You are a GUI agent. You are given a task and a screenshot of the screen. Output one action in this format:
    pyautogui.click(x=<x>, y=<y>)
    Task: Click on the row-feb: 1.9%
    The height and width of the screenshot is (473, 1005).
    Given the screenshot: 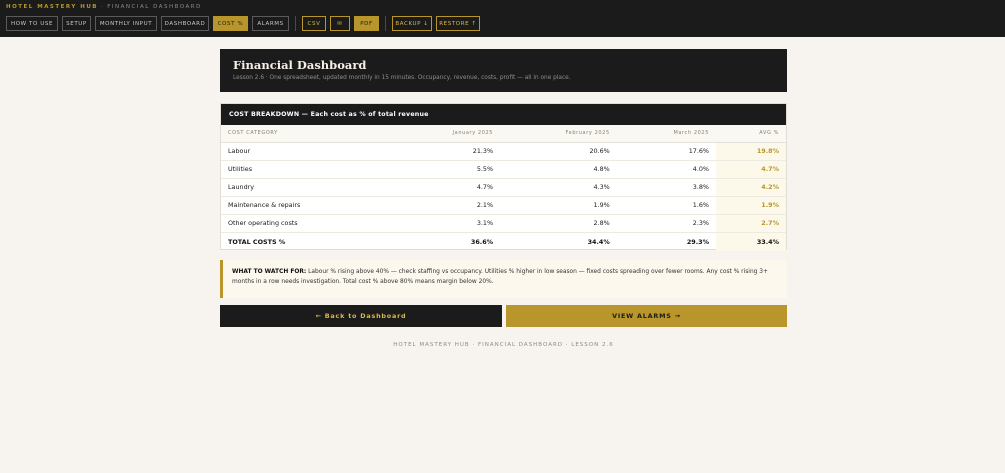 What is the action you would take?
    pyautogui.click(x=558, y=205)
    